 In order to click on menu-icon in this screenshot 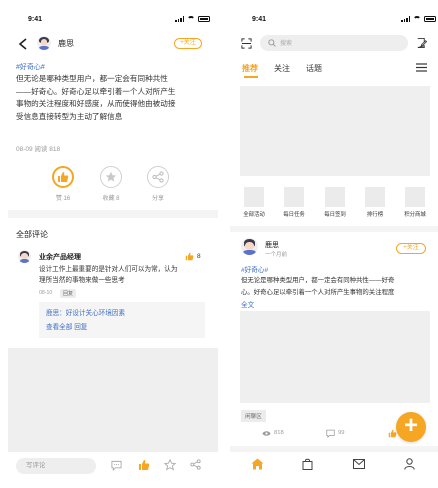, I will do `click(421, 67)`.